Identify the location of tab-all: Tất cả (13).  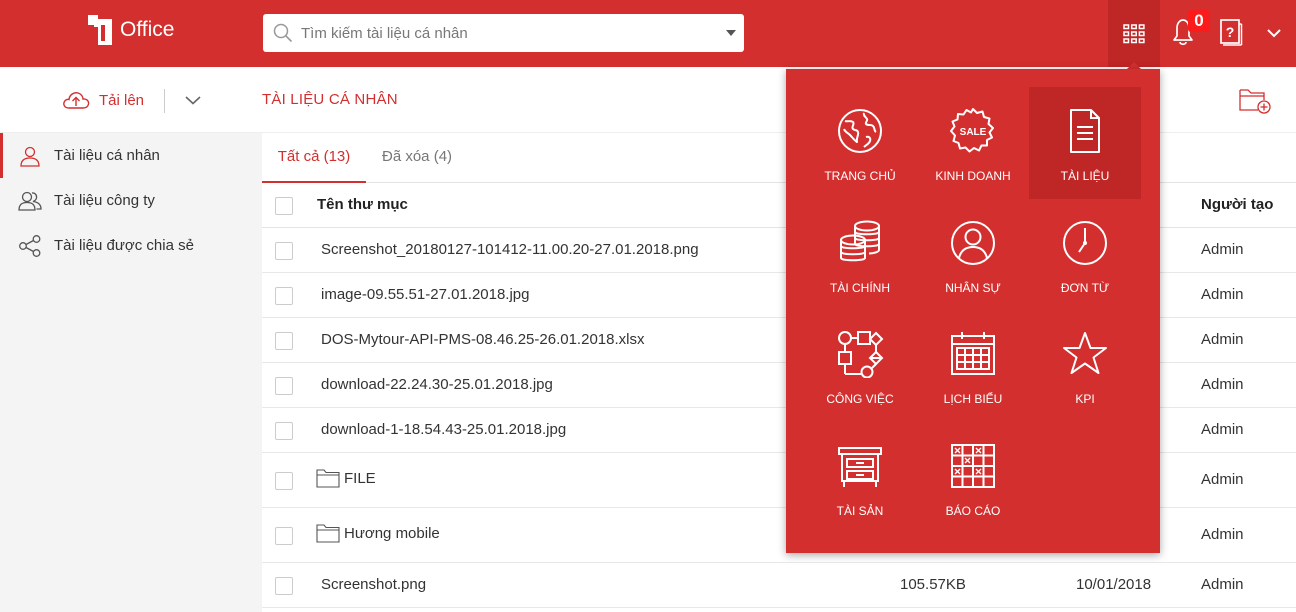
(314, 158).